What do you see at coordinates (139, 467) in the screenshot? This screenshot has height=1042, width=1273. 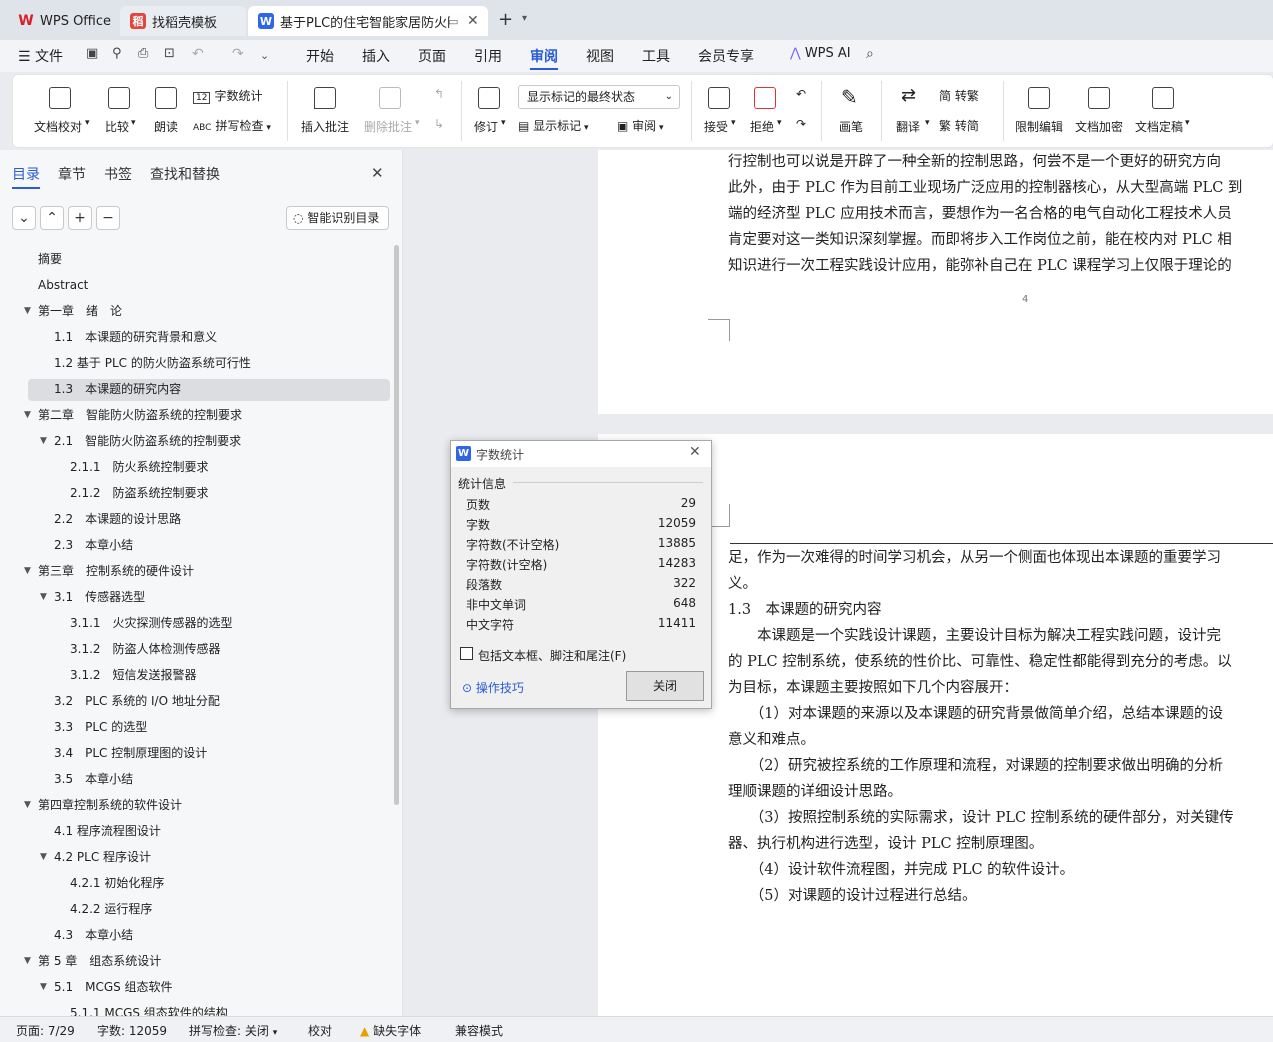 I see `toc-item: 2.1.1 防火系统控制要求` at bounding box center [139, 467].